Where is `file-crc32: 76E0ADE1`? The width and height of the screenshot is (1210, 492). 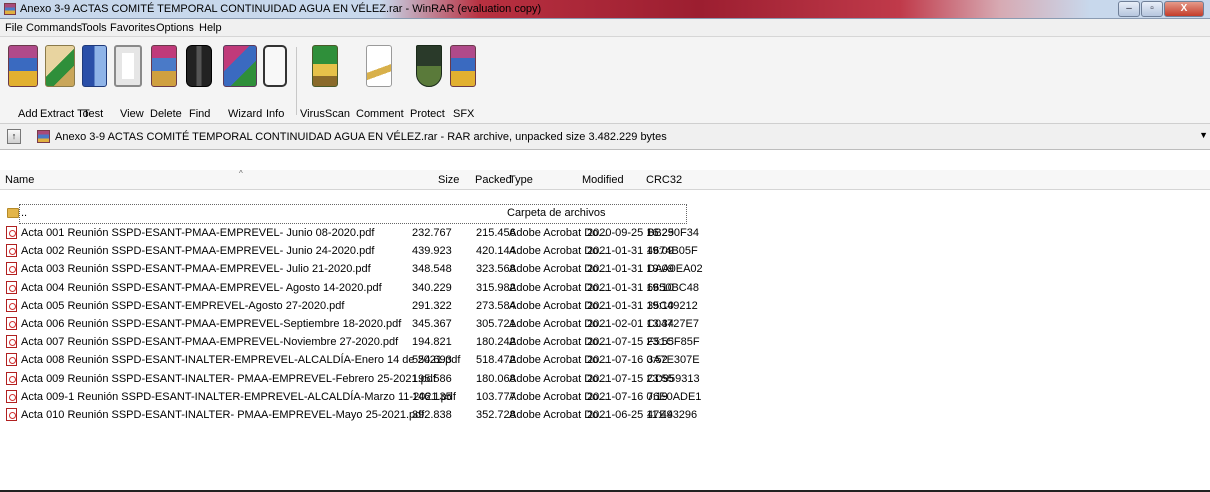
file-crc32: 76E0ADE1 is located at coordinates (674, 396).